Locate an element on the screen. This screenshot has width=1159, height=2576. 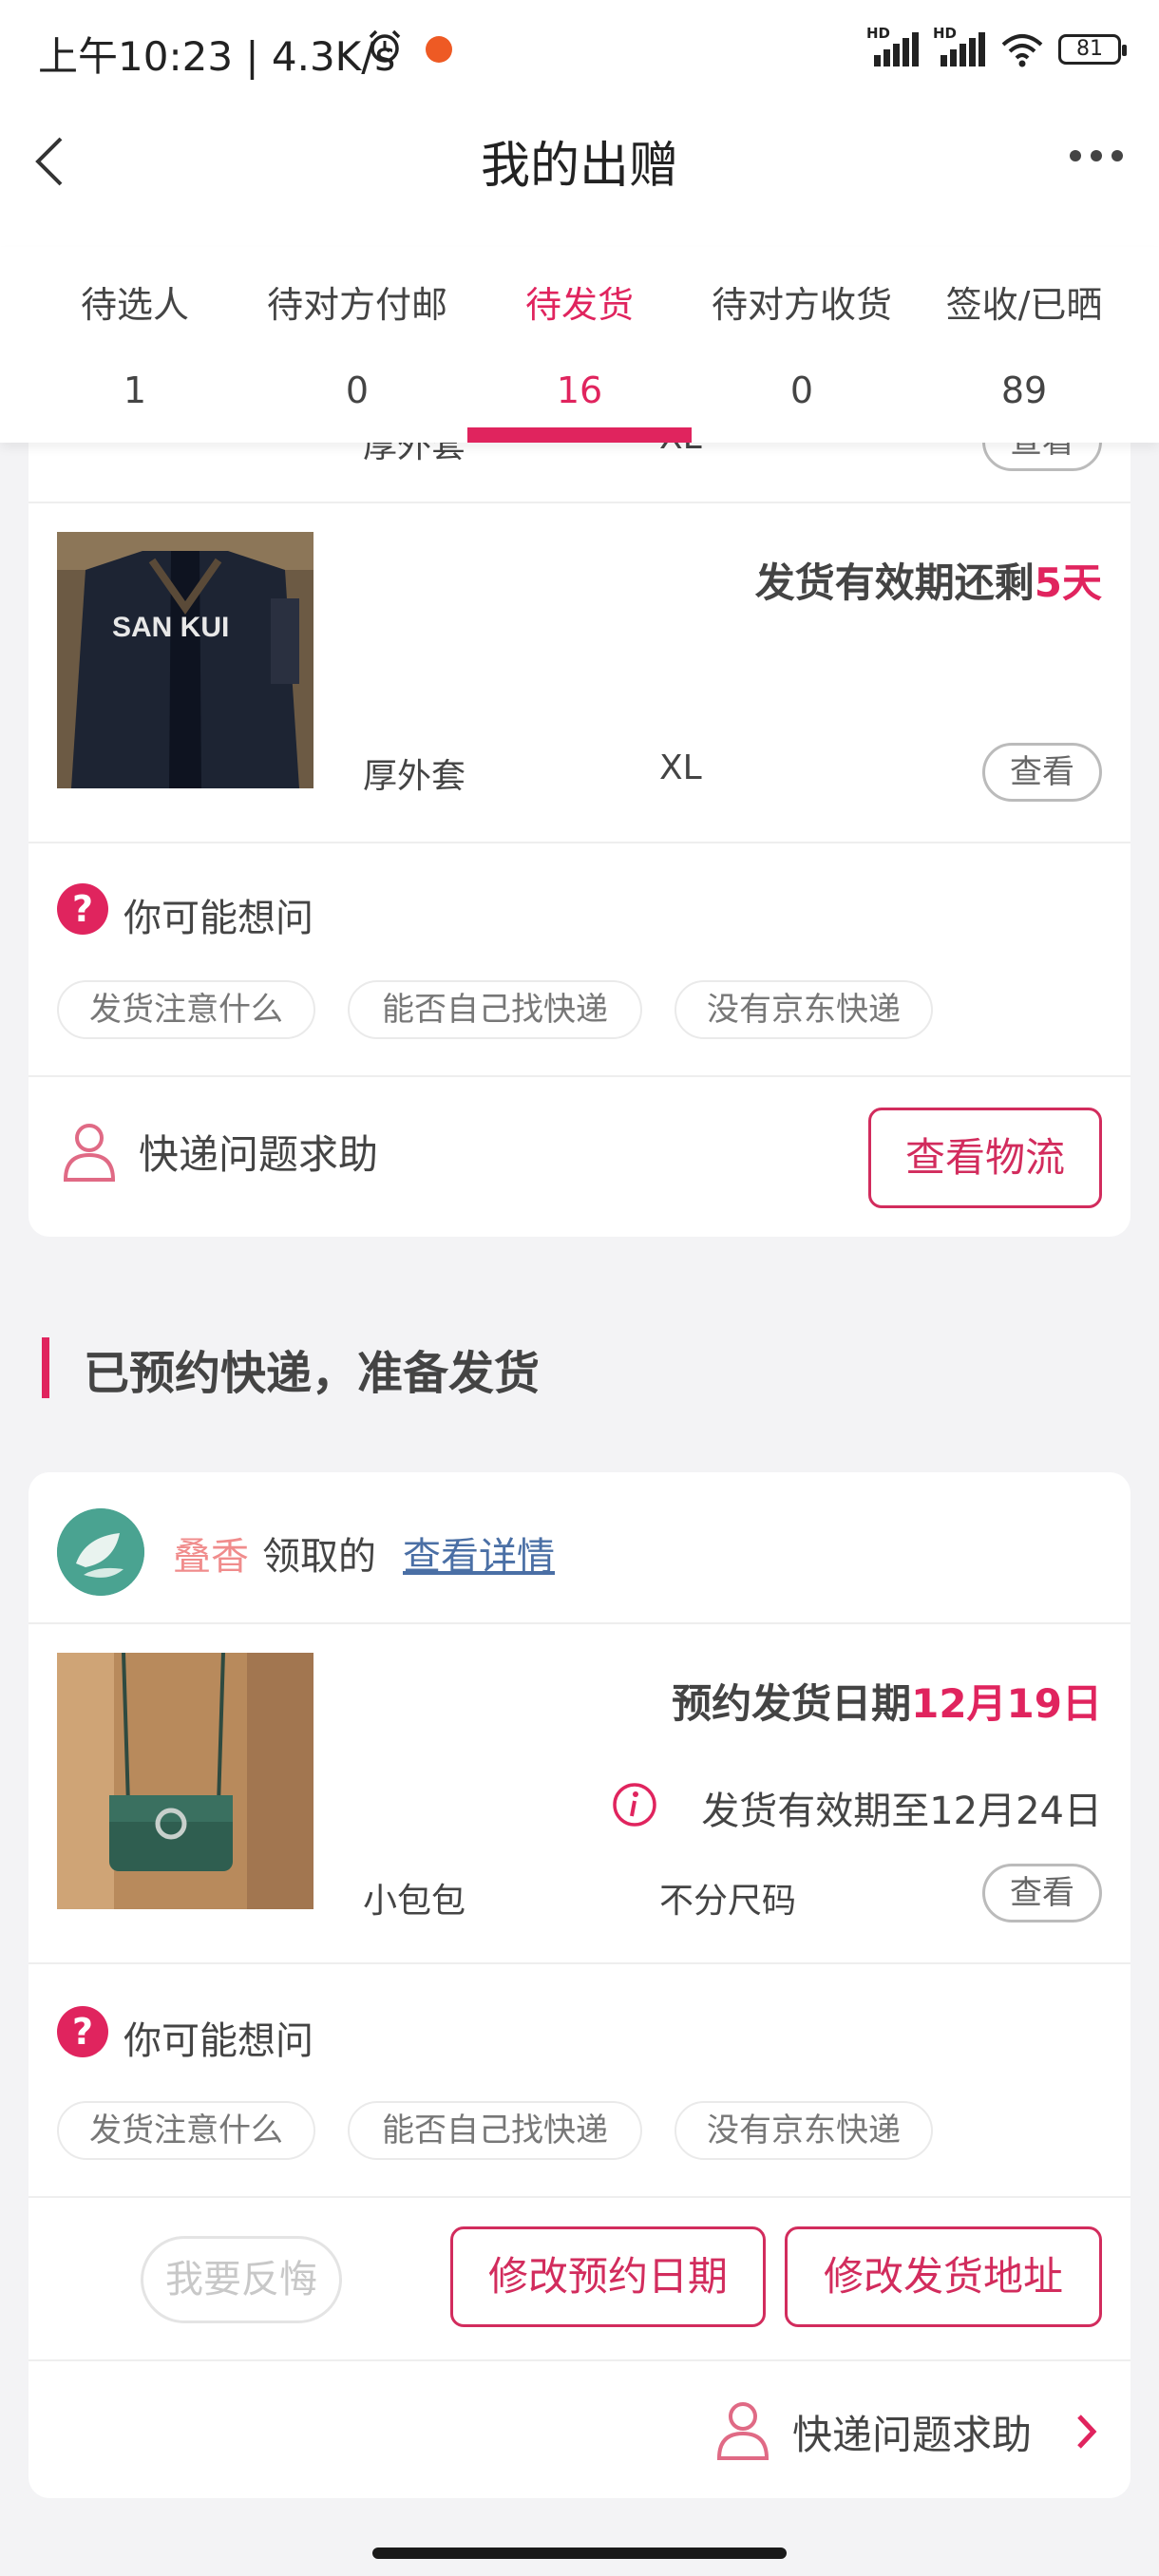
alarm-icon is located at coordinates (385, 46).